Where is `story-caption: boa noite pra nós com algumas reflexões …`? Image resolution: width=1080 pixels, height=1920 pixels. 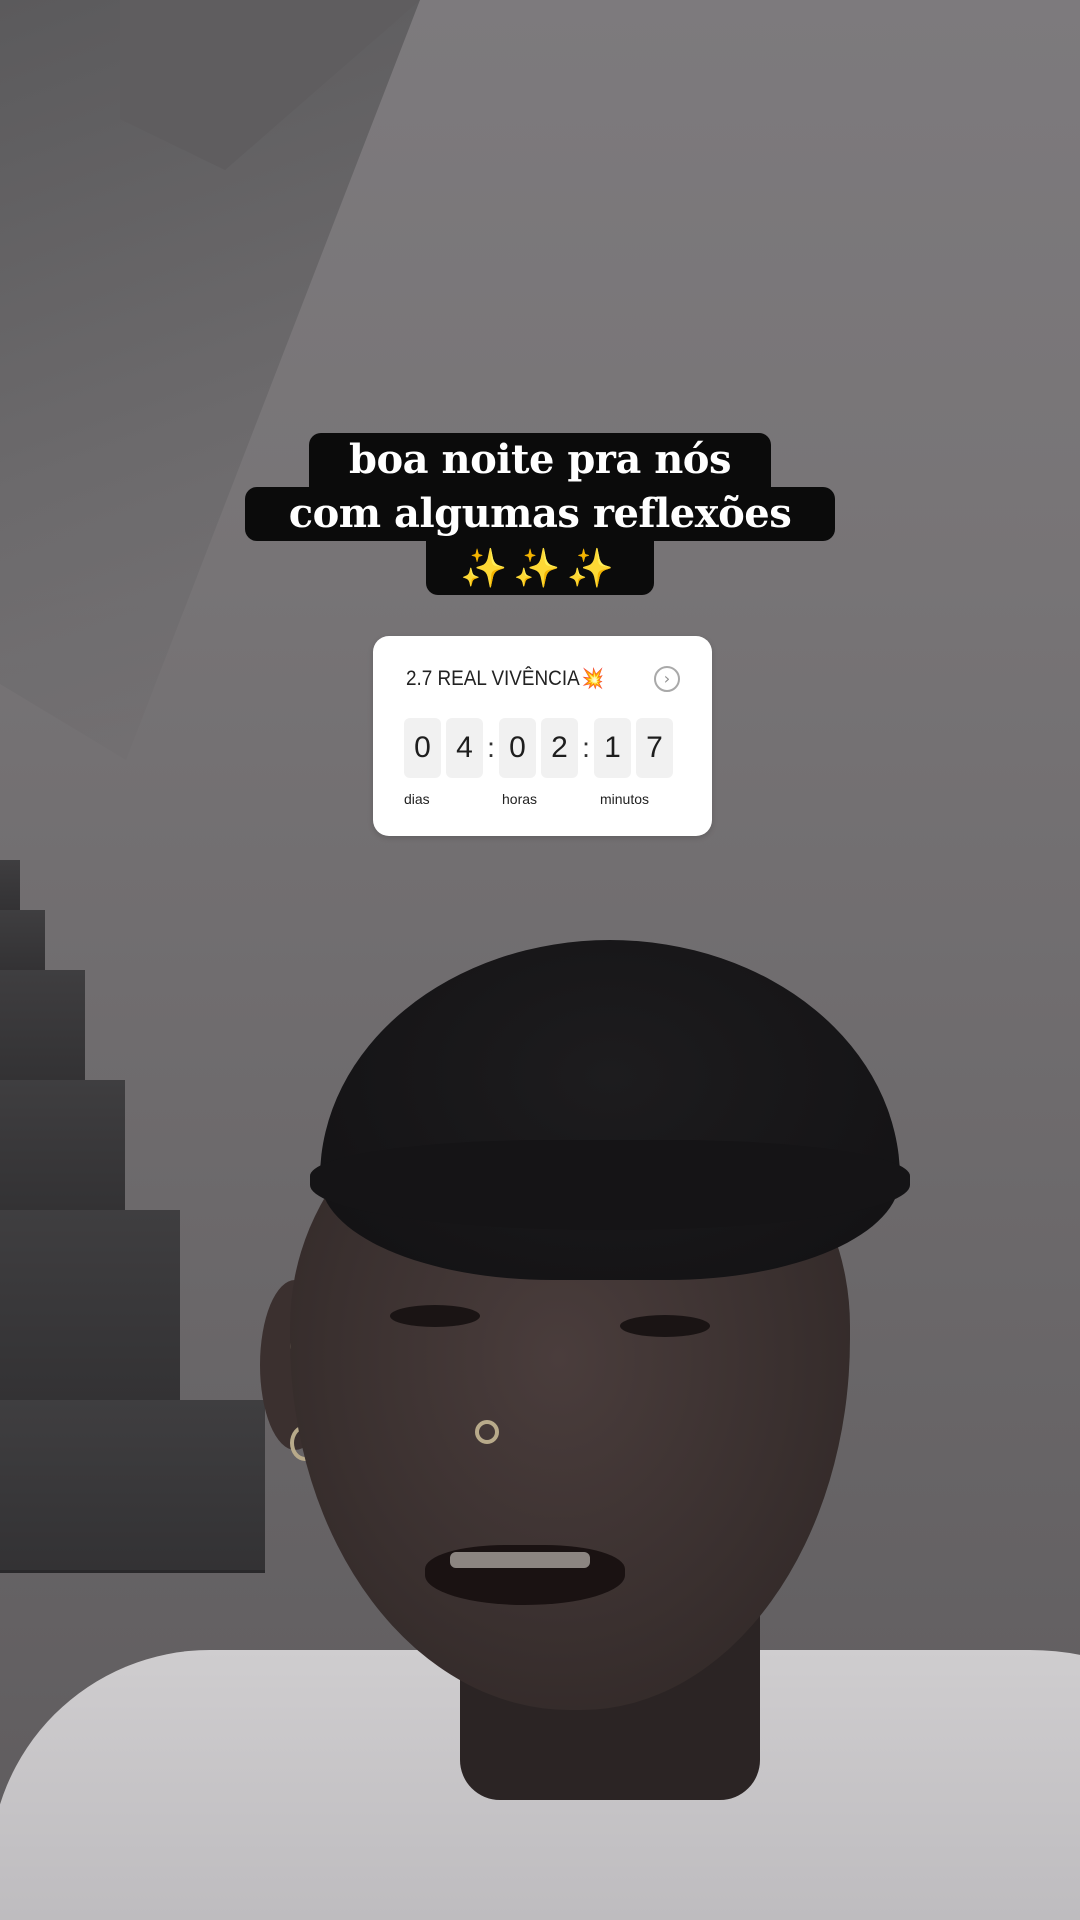 story-caption: boa noite pra nós com algumas reflexões … is located at coordinates (540, 514).